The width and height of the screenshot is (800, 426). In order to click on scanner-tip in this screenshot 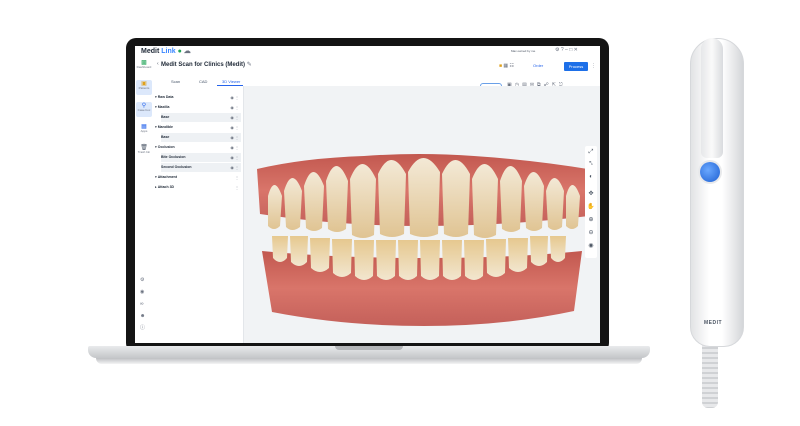, I will do `click(712, 98)`.